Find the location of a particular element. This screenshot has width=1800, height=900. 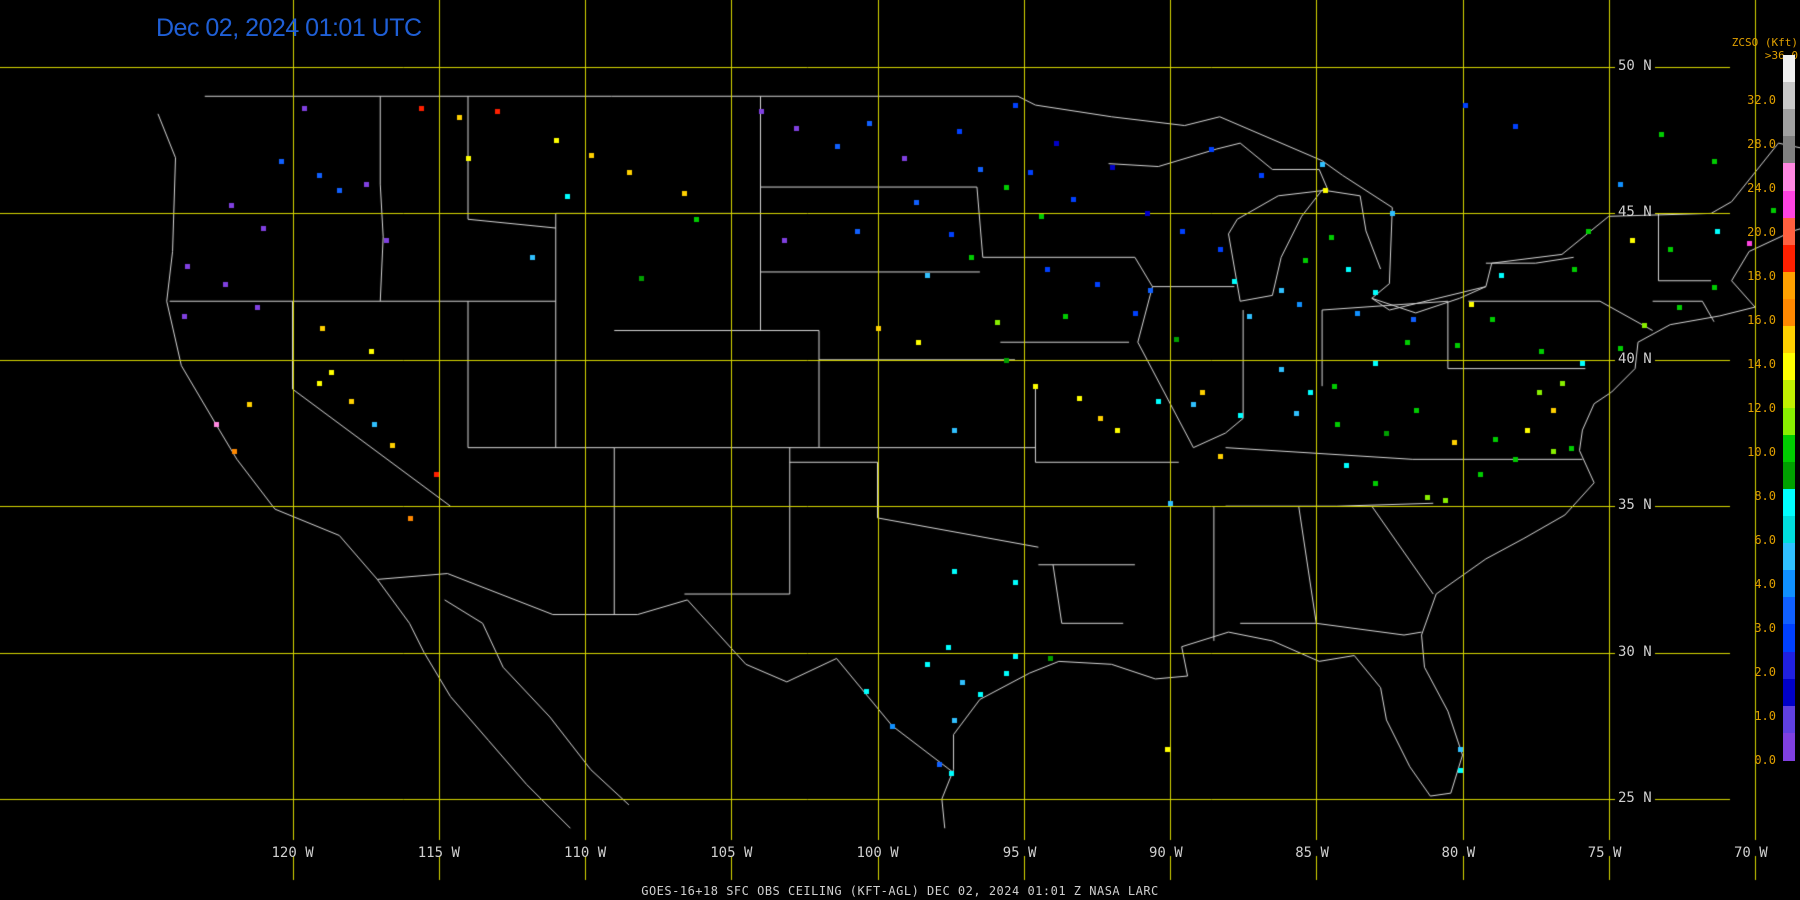

longitude-label: 100 W is located at coordinates (877, 853).